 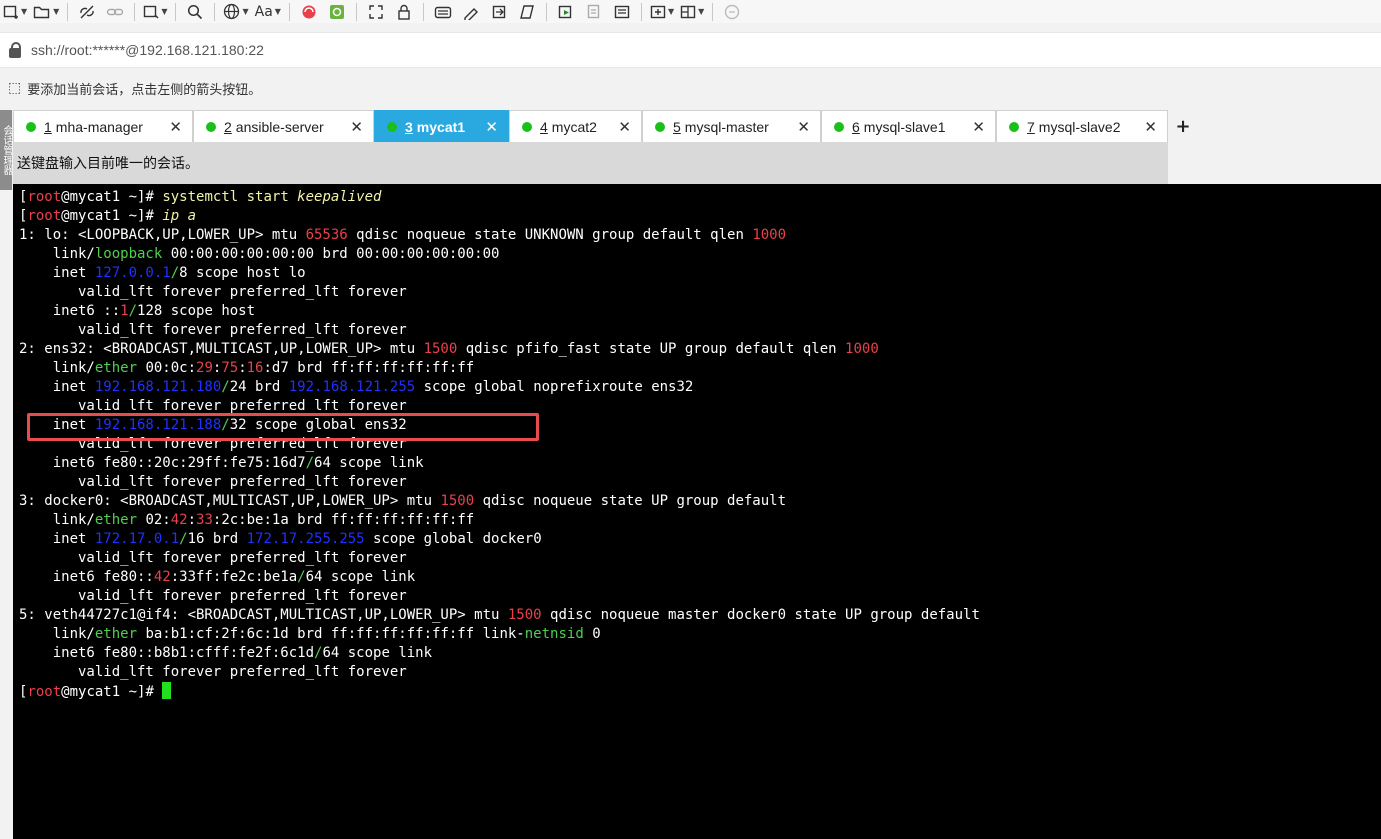 What do you see at coordinates (230, 368) in the screenshot?
I see `terminal-text: 75` at bounding box center [230, 368].